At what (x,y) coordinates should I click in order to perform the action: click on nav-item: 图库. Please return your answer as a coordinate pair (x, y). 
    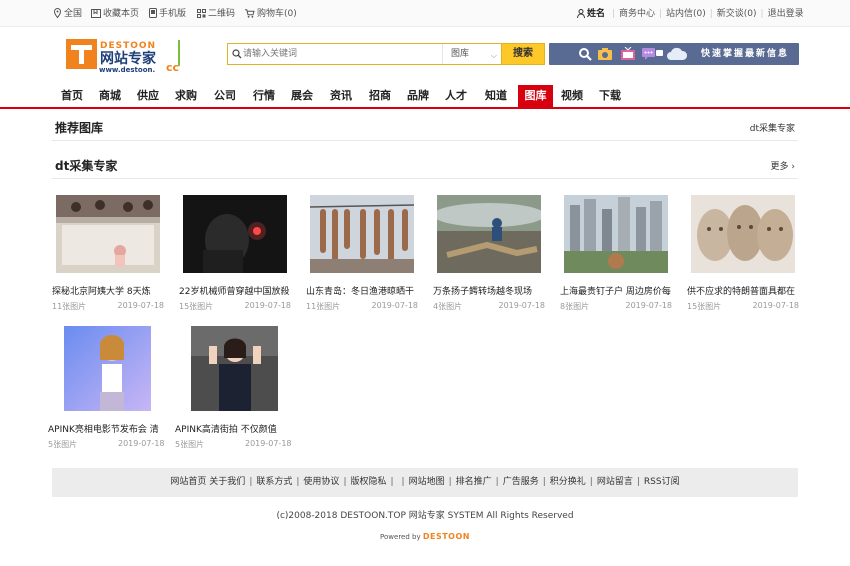
    Looking at the image, I should click on (535, 96).